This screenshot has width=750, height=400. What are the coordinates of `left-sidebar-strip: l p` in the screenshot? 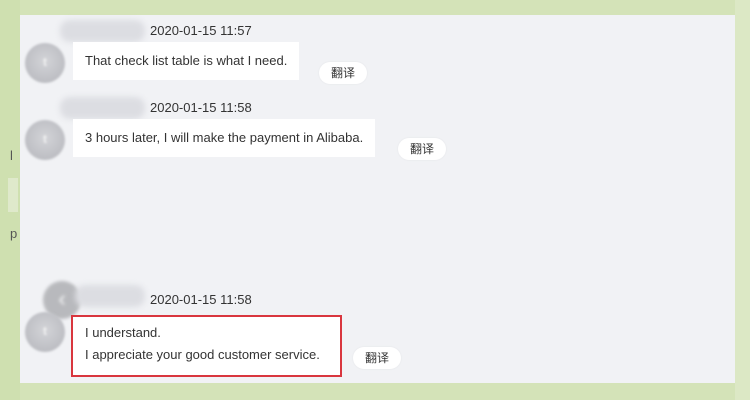 It's located at (10, 200).